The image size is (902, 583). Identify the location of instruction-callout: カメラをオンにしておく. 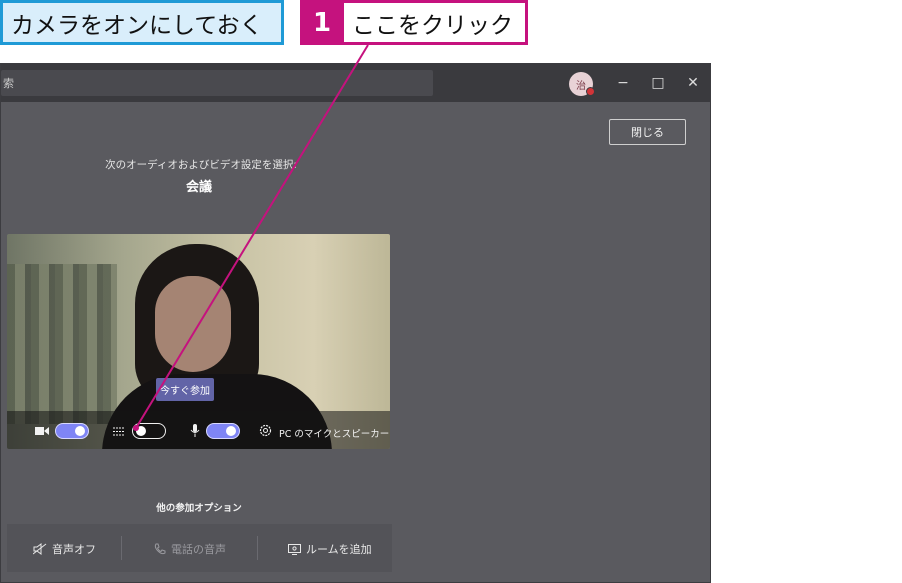
(142, 22).